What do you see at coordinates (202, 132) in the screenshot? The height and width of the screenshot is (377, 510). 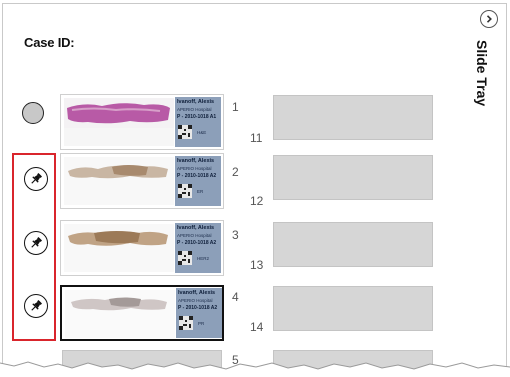 I see `stain-label: H&E` at bounding box center [202, 132].